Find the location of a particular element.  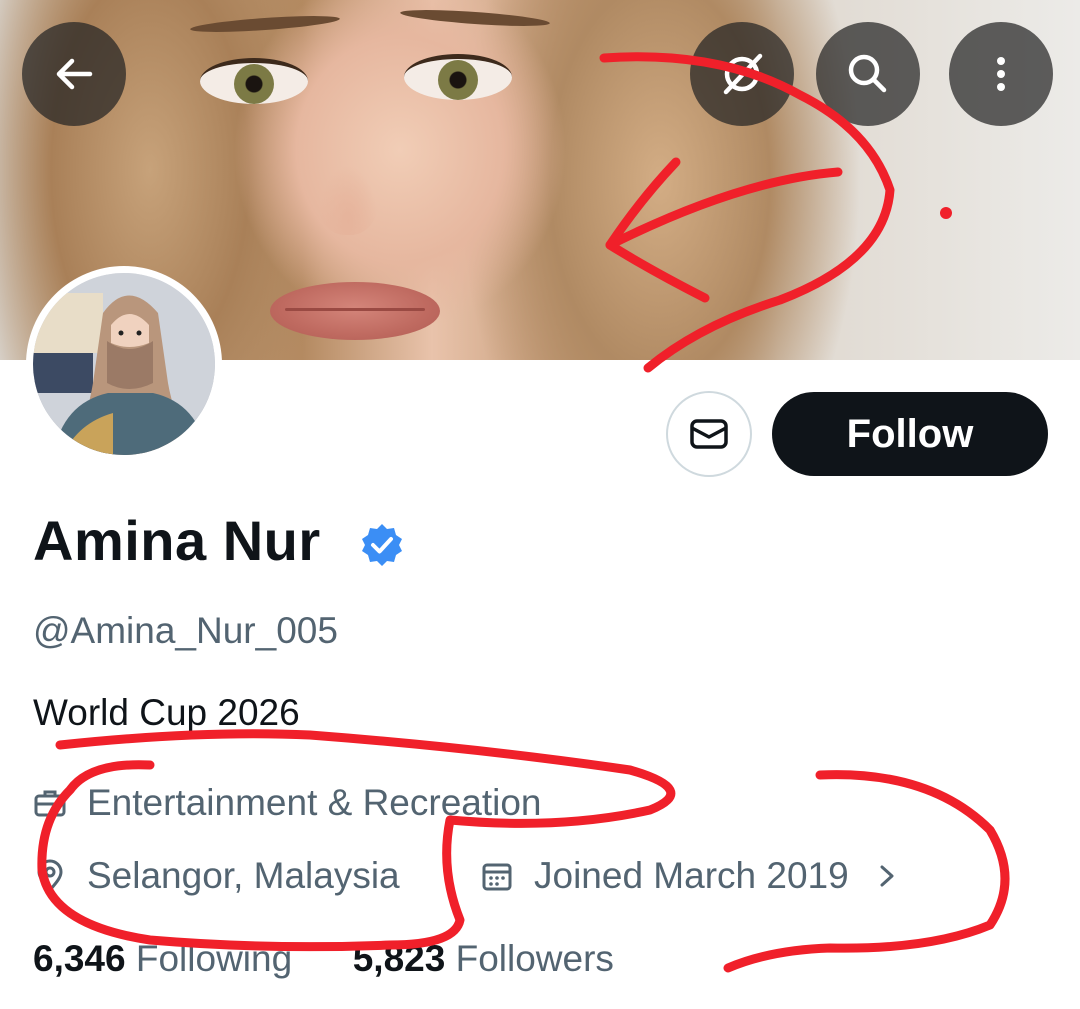

back-button is located at coordinates (74, 74).